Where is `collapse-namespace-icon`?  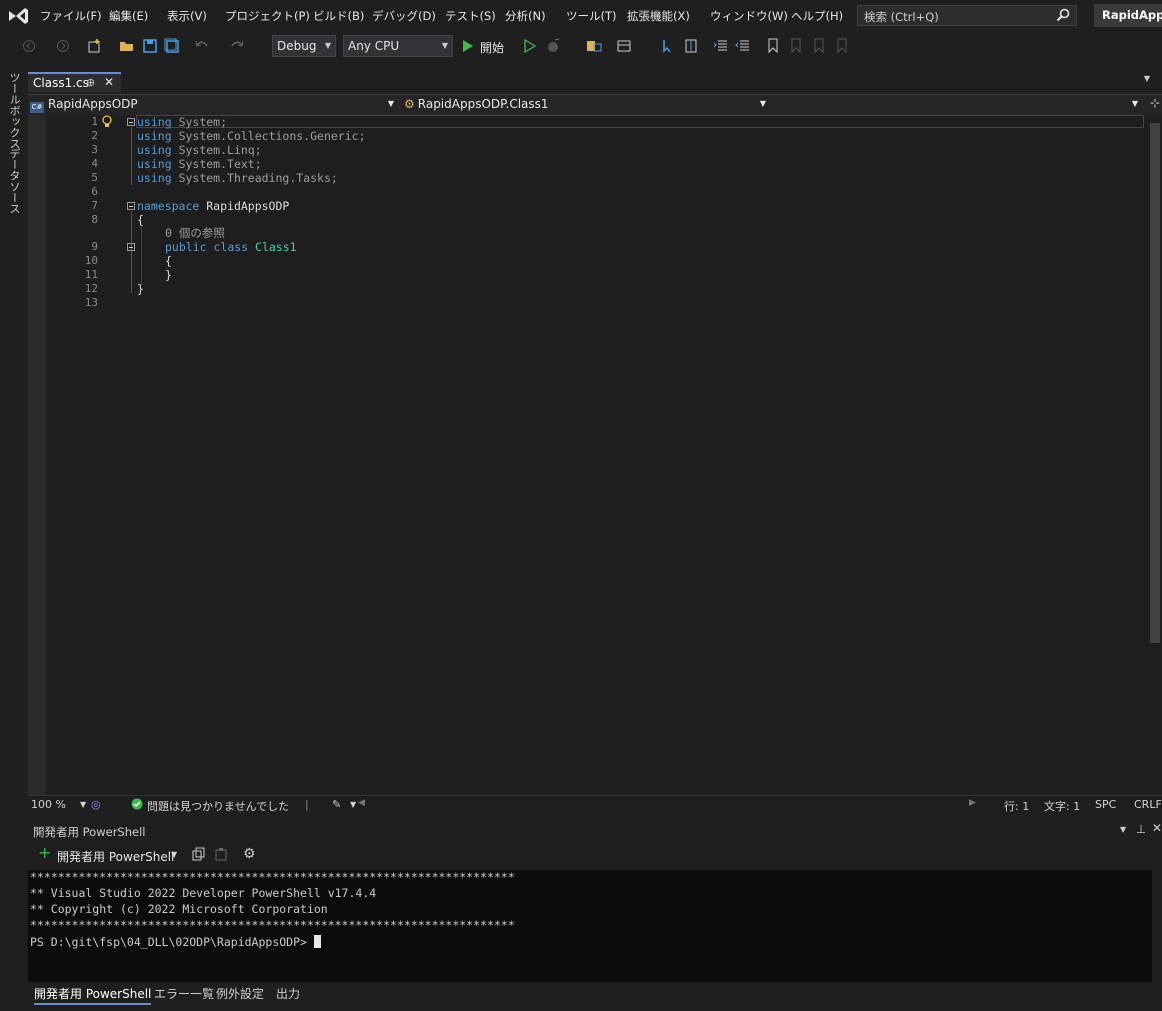 collapse-namespace-icon is located at coordinates (131, 206).